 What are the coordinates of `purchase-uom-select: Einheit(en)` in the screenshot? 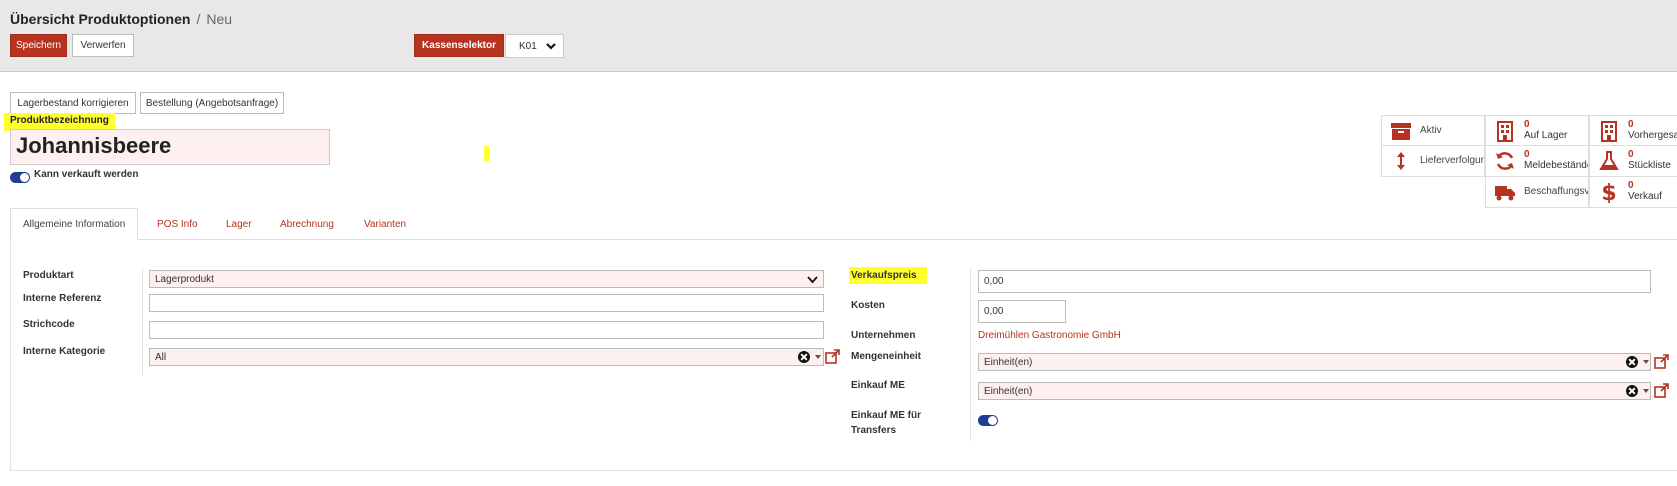 It's located at (1314, 391).